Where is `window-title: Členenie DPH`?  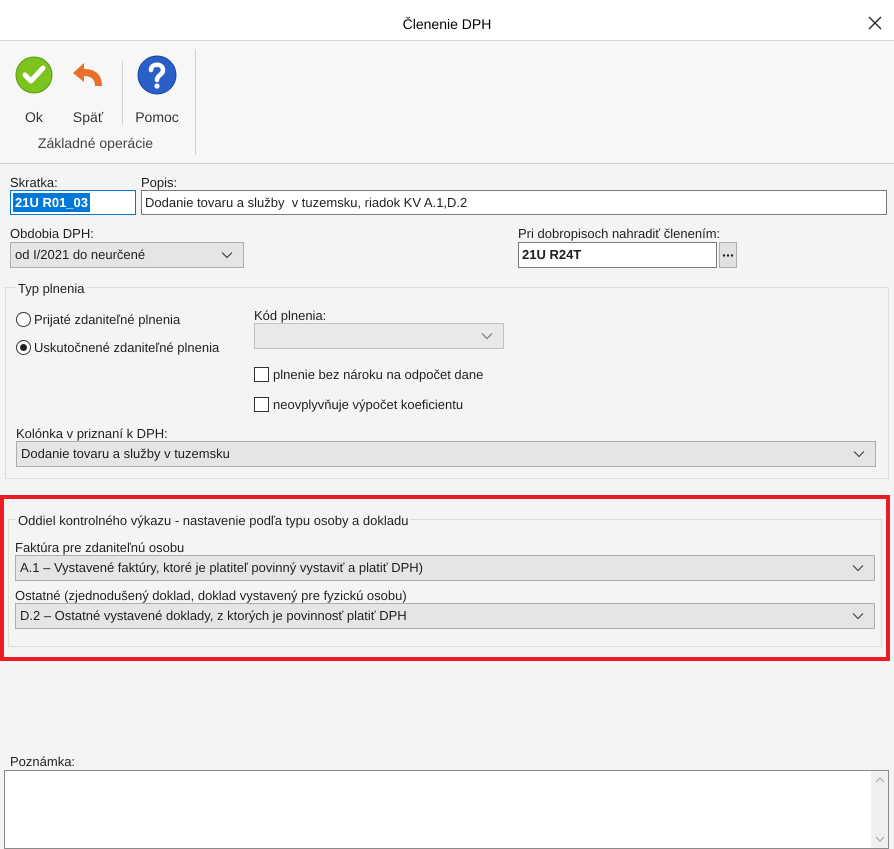
window-title: Členenie DPH is located at coordinates (447, 24).